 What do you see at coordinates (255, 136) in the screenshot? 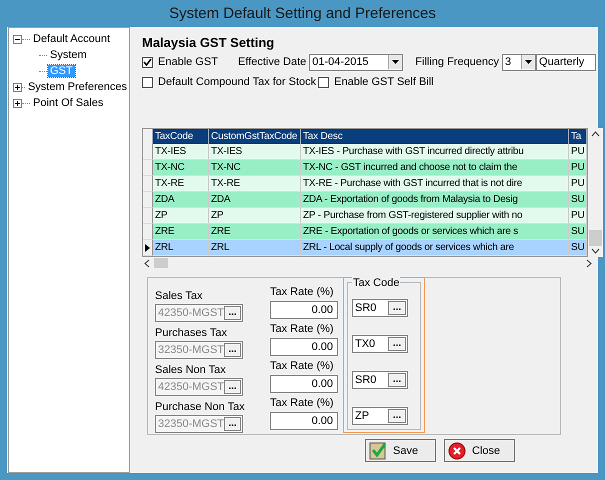
I see `column-header: CustomGstTaxCode` at bounding box center [255, 136].